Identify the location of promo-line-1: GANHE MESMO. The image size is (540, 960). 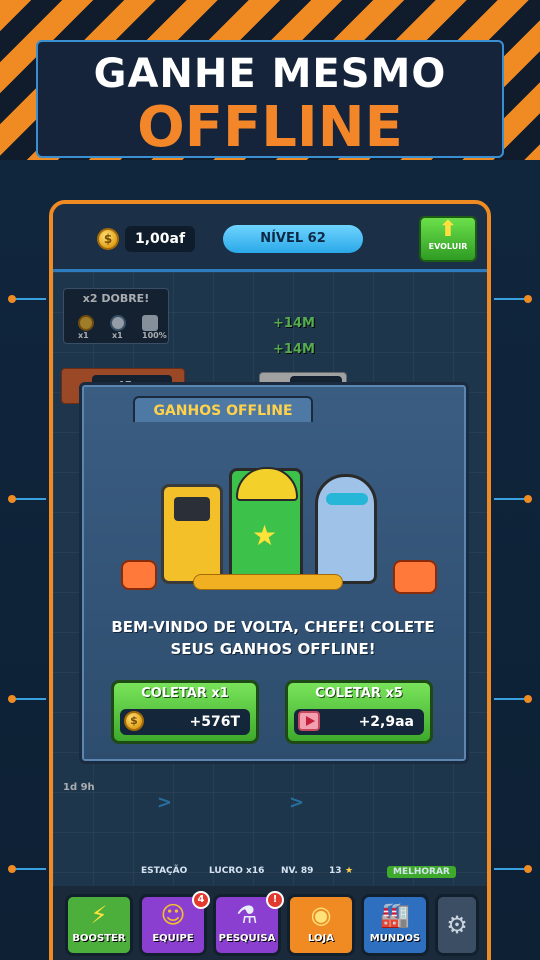
(270, 74).